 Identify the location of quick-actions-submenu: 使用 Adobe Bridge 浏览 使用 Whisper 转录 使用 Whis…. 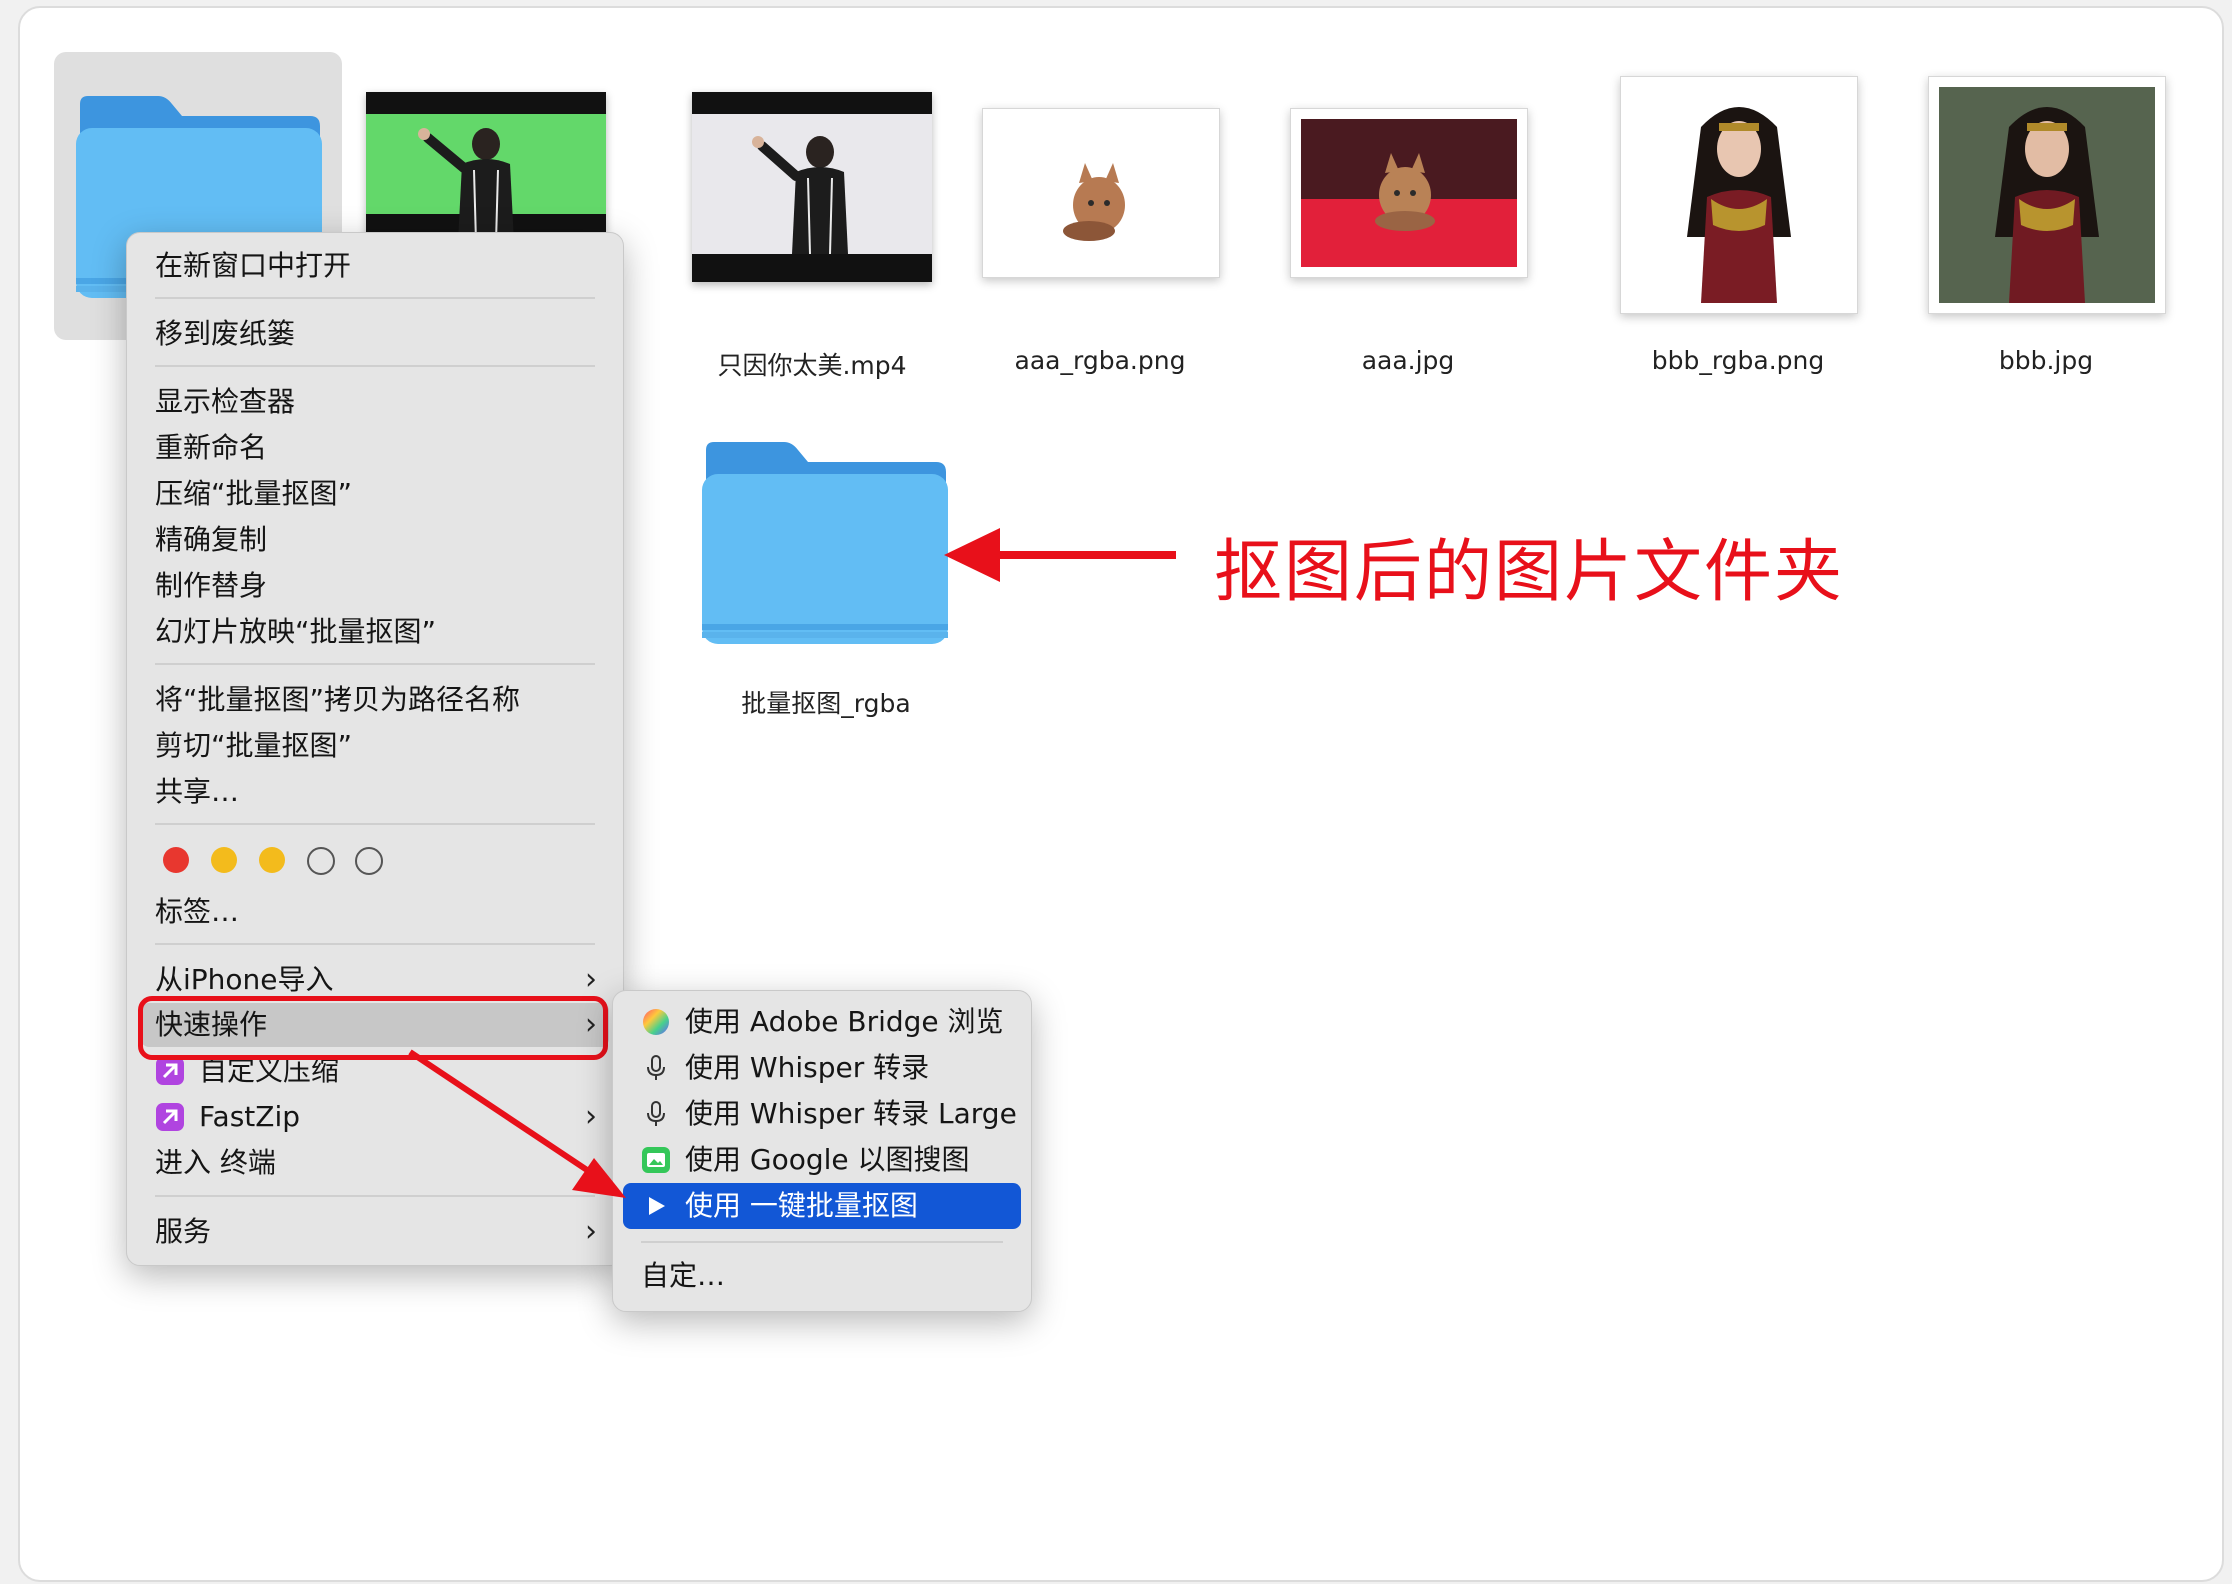
(822, 1151).